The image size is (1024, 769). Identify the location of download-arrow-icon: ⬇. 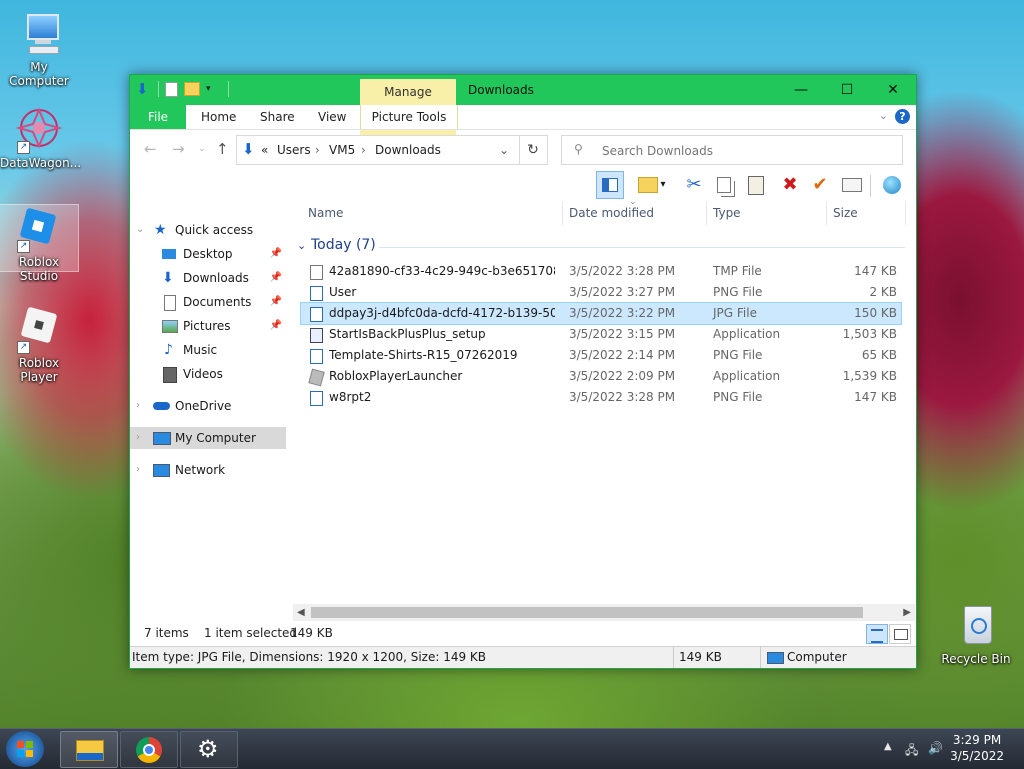
(144, 89).